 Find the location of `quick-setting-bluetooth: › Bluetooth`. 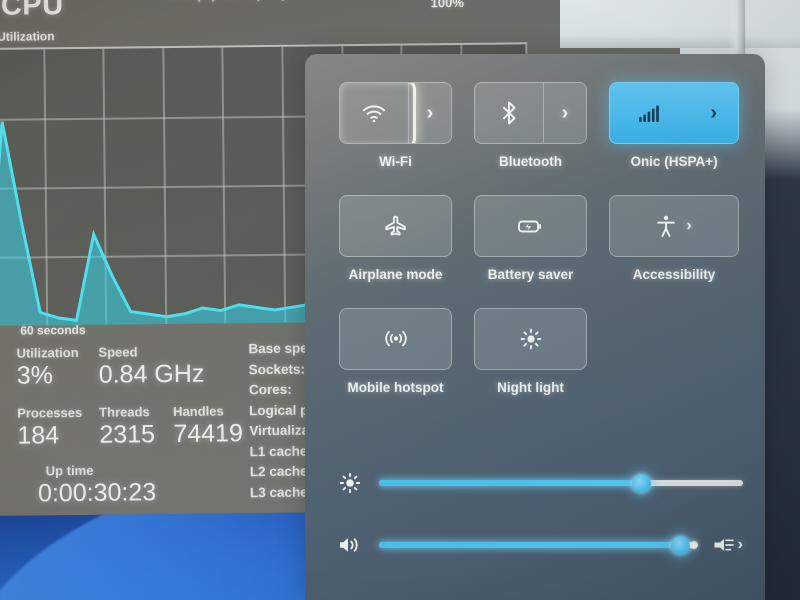

quick-setting-bluetooth: › Bluetooth is located at coordinates (531, 125).